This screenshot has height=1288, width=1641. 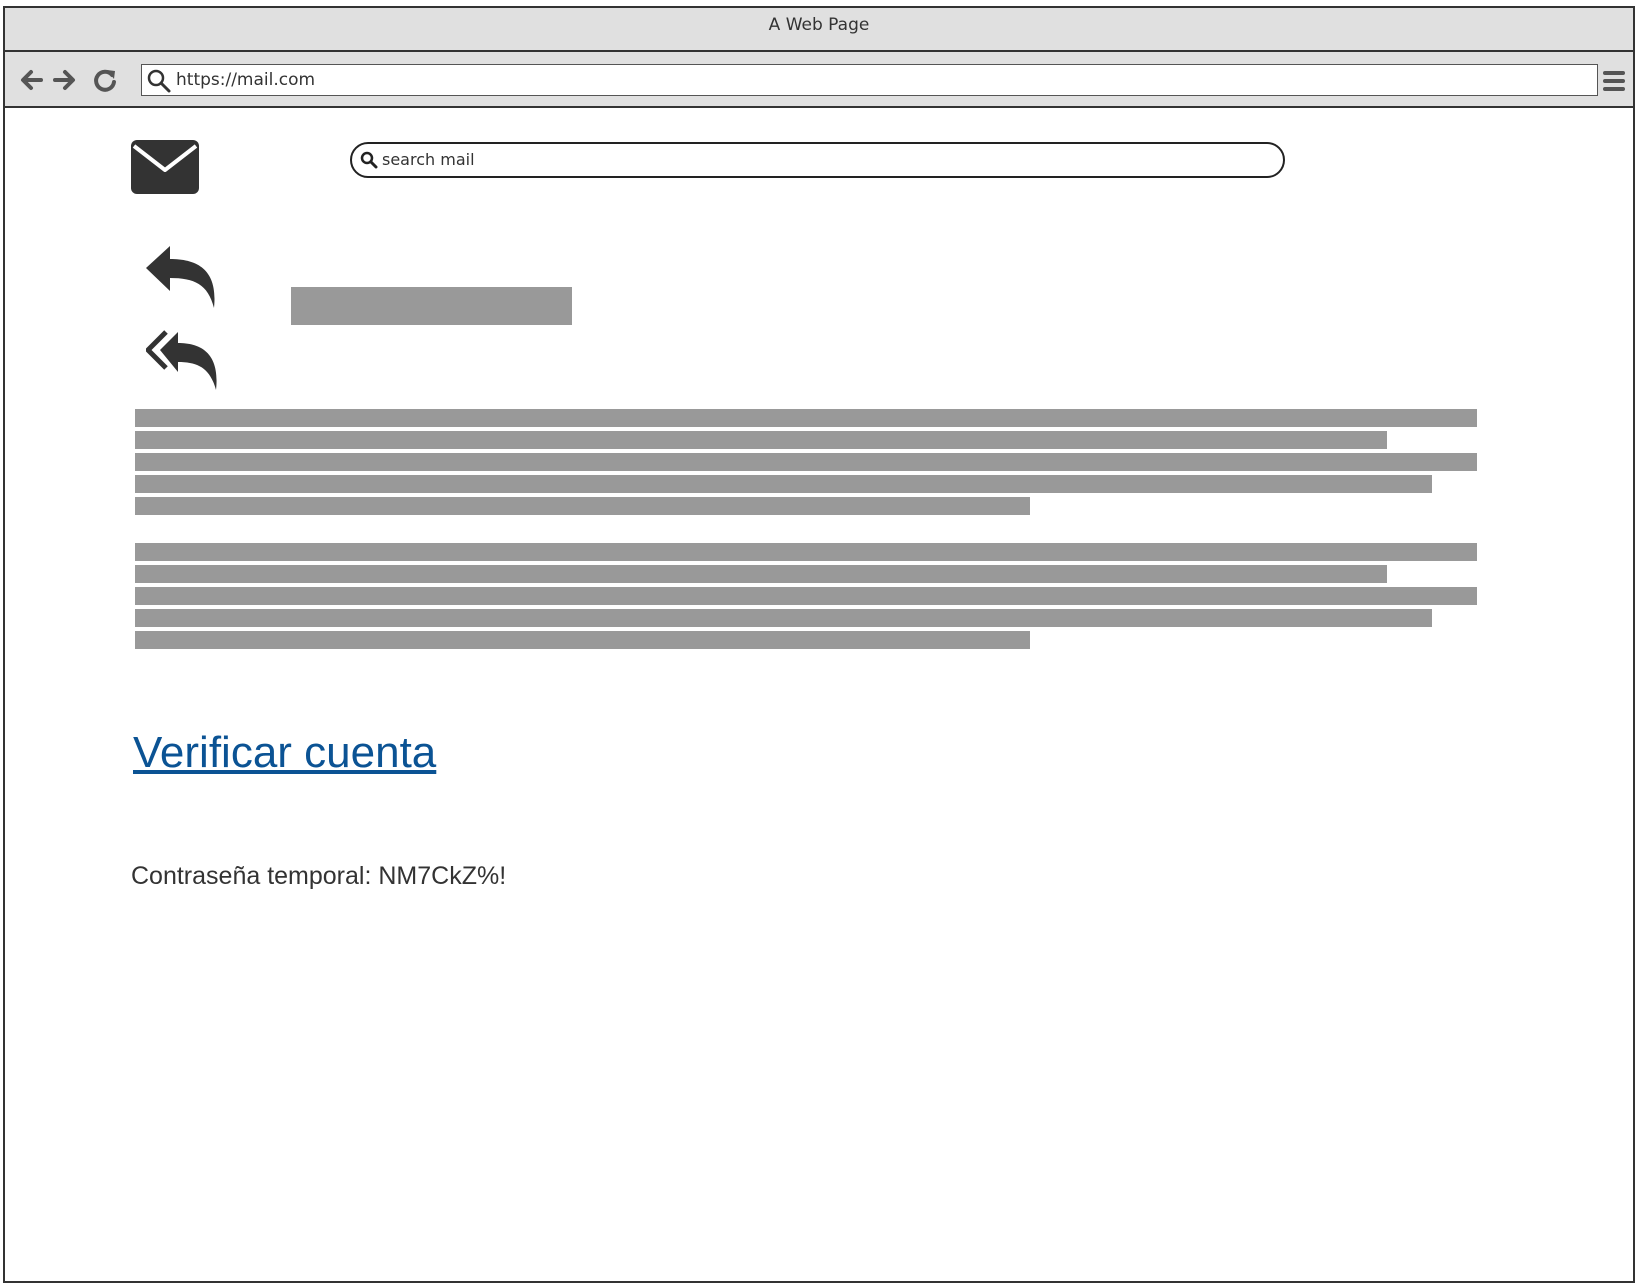 What do you see at coordinates (1614, 81) in the screenshot?
I see `menu-icon` at bounding box center [1614, 81].